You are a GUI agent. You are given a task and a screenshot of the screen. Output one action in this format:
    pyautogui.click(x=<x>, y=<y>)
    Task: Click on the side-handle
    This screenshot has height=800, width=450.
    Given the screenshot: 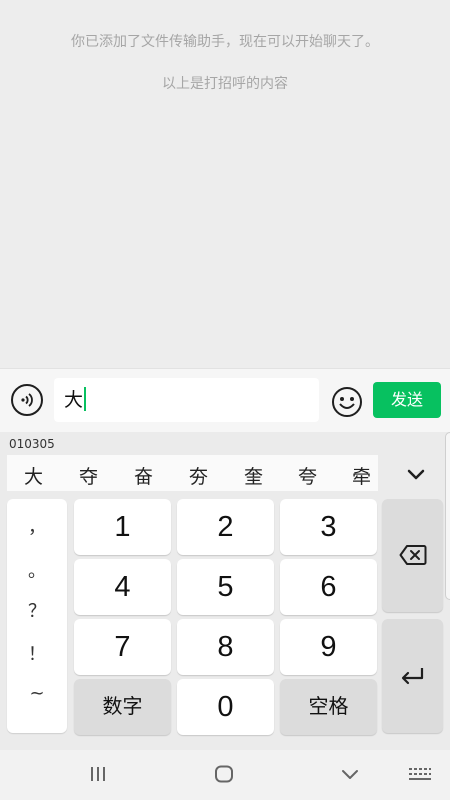 What is the action you would take?
    pyautogui.click(x=447, y=516)
    